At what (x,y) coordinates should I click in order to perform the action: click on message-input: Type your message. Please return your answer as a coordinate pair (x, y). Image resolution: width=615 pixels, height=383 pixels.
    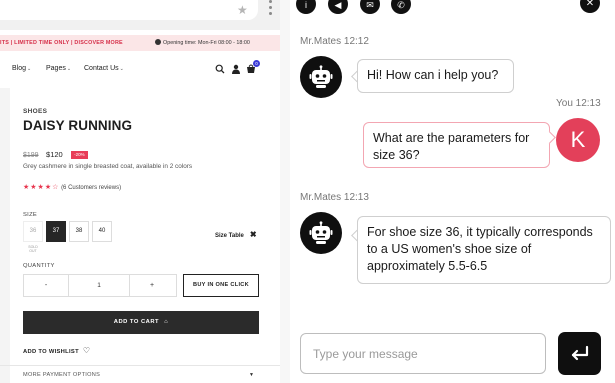
    Looking at the image, I should click on (423, 353).